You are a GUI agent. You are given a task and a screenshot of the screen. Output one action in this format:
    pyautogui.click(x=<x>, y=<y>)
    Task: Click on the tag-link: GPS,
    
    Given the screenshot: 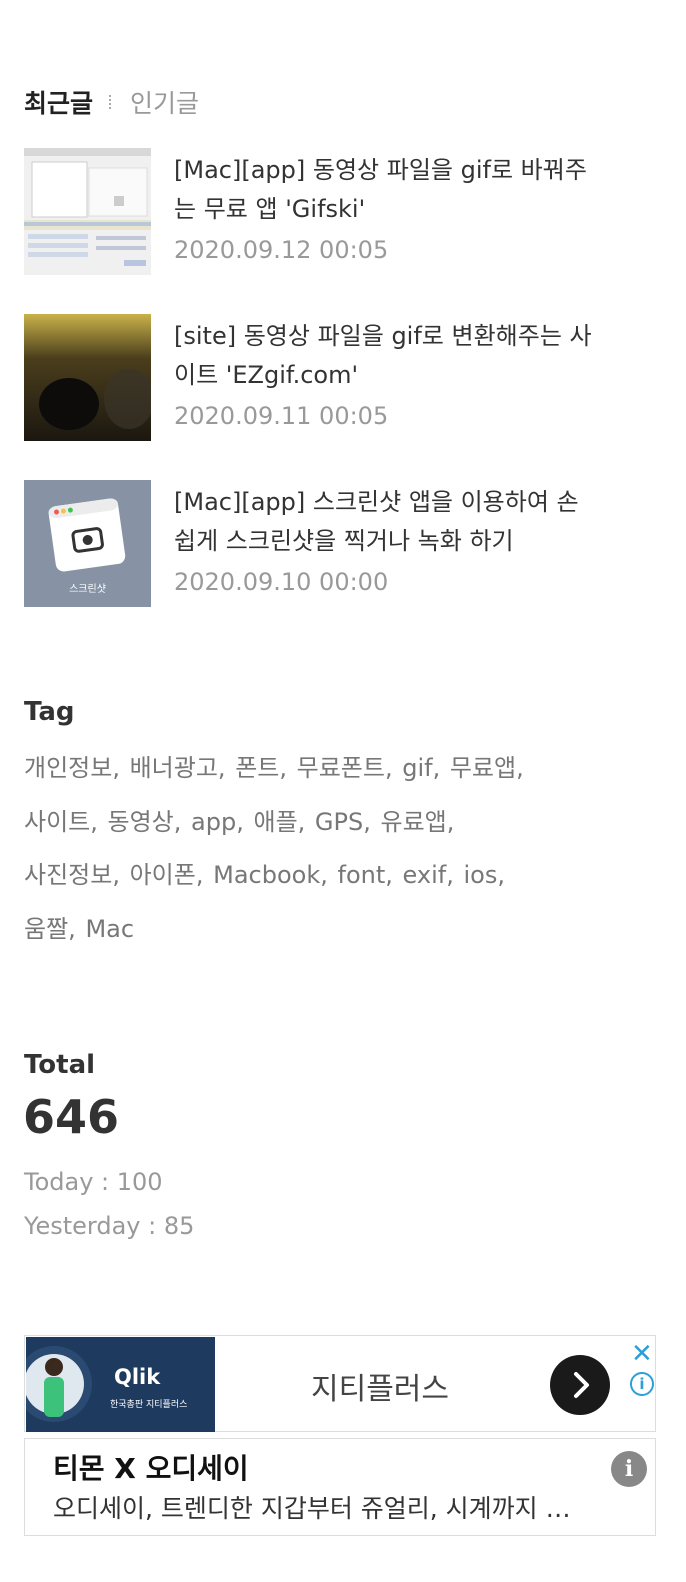 What is the action you would take?
    pyautogui.click(x=343, y=822)
    